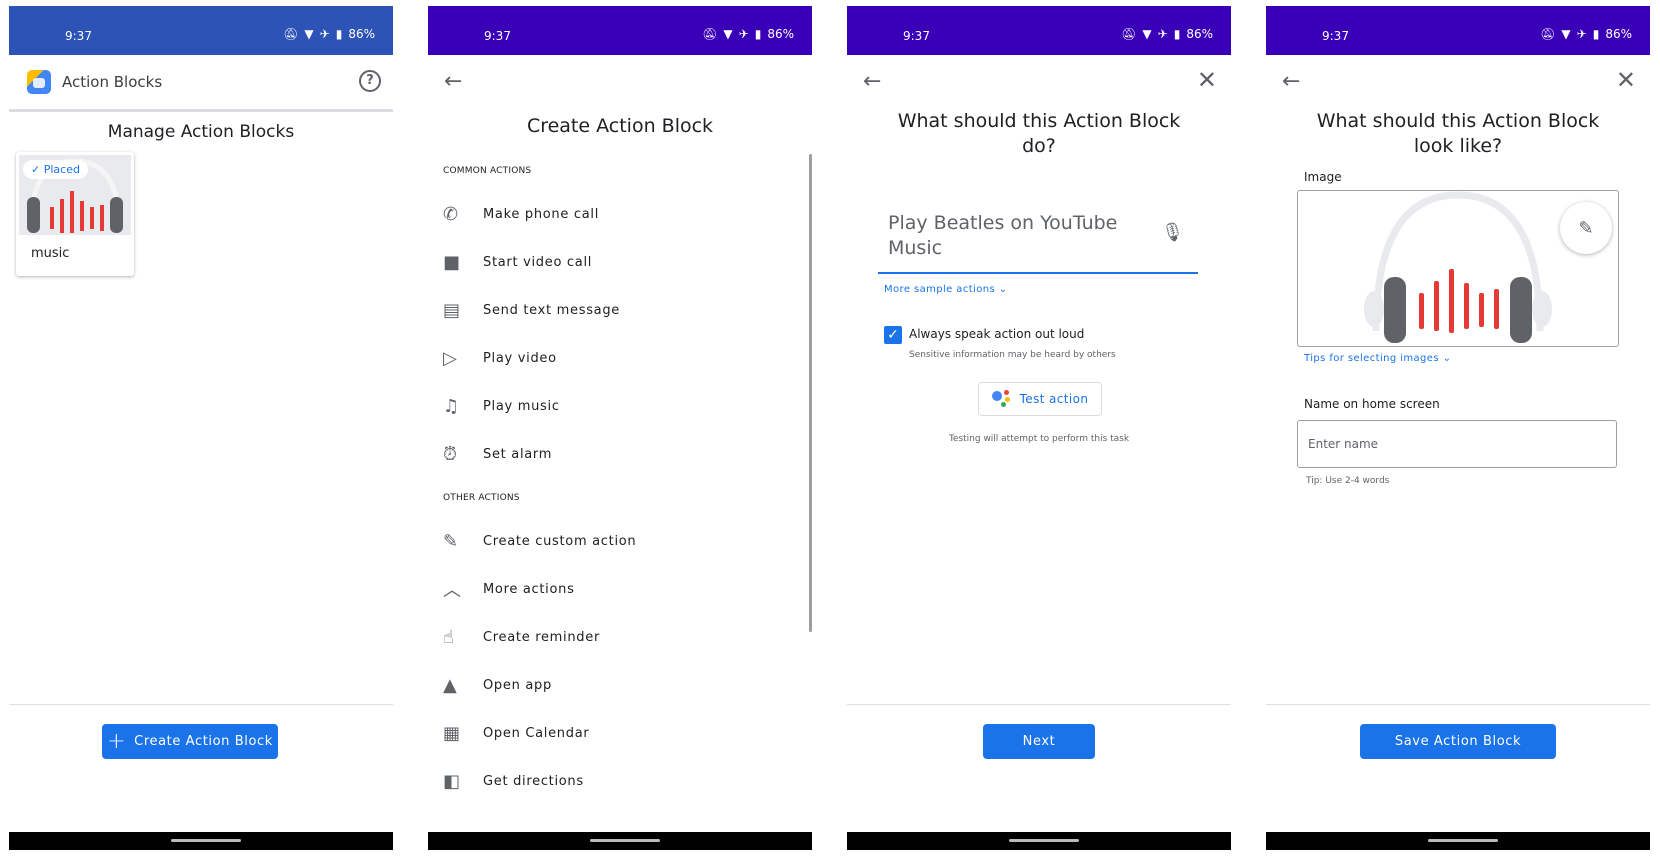 The width and height of the screenshot is (1660, 857). Describe the element at coordinates (339, 34) in the screenshot. I see `battery-icon: ▮` at that location.